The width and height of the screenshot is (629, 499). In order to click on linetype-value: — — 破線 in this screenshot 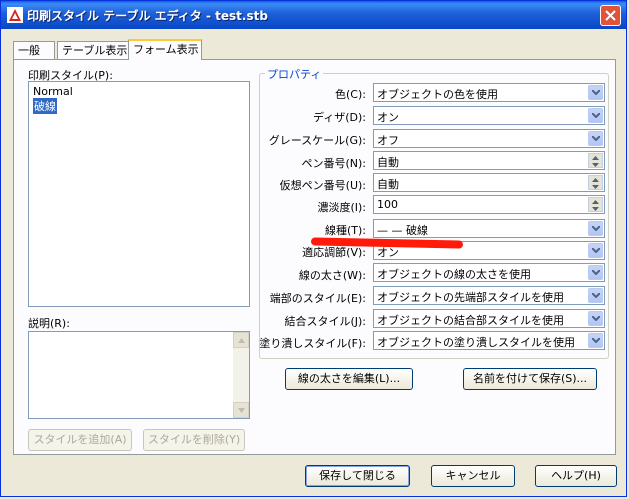, I will do `click(402, 230)`.